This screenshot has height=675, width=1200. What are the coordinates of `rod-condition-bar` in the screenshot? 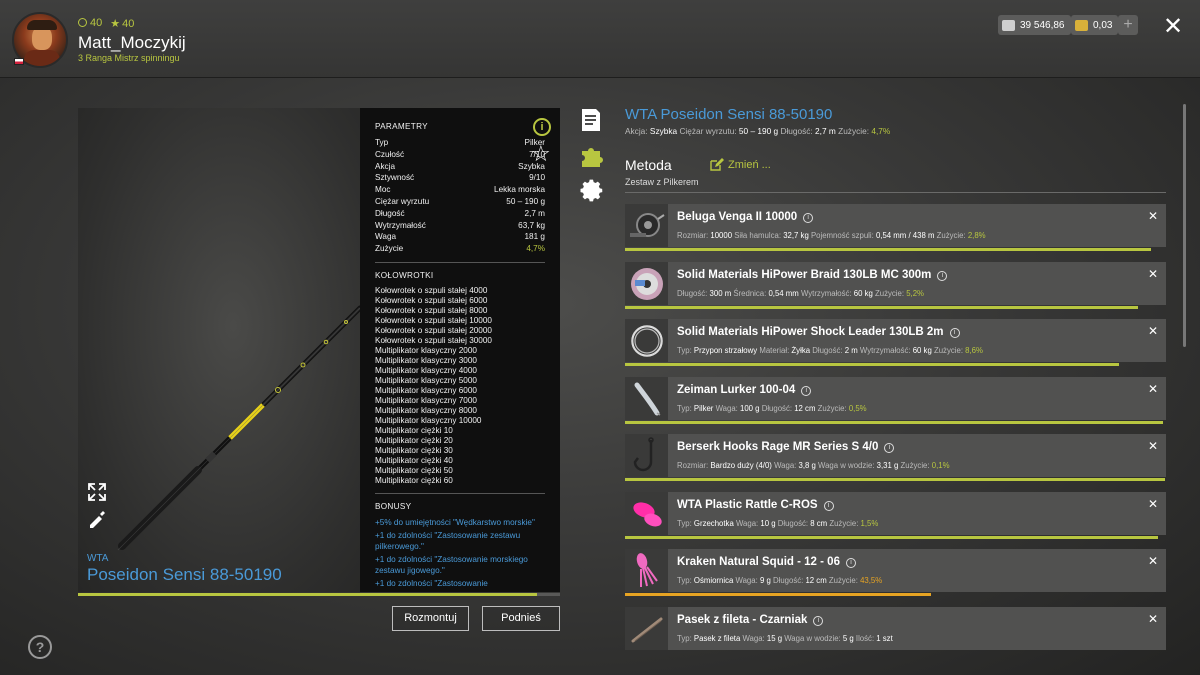 It's located at (319, 594).